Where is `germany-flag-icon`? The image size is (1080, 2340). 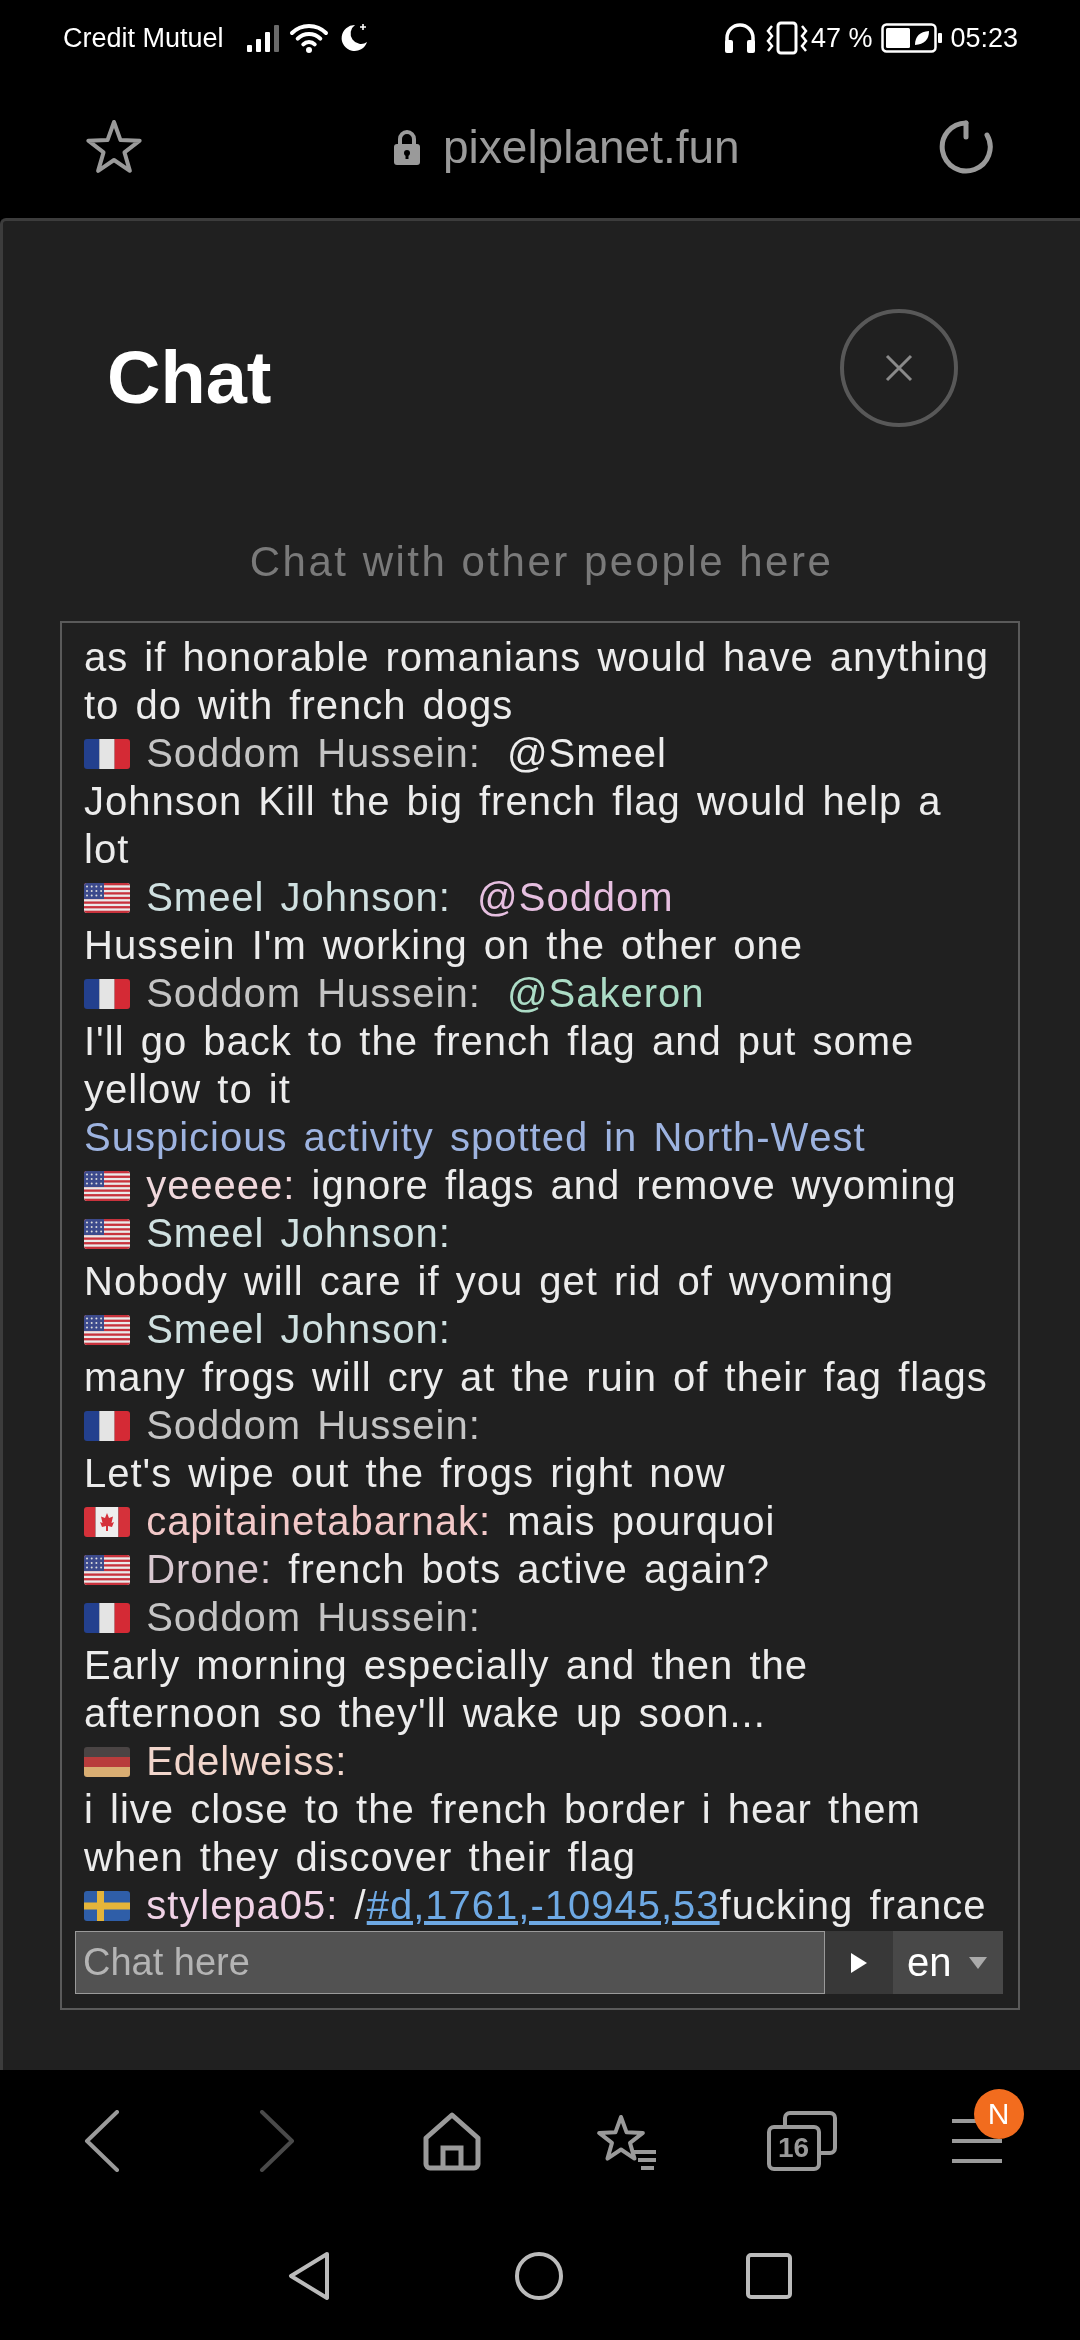 germany-flag-icon is located at coordinates (107, 1762).